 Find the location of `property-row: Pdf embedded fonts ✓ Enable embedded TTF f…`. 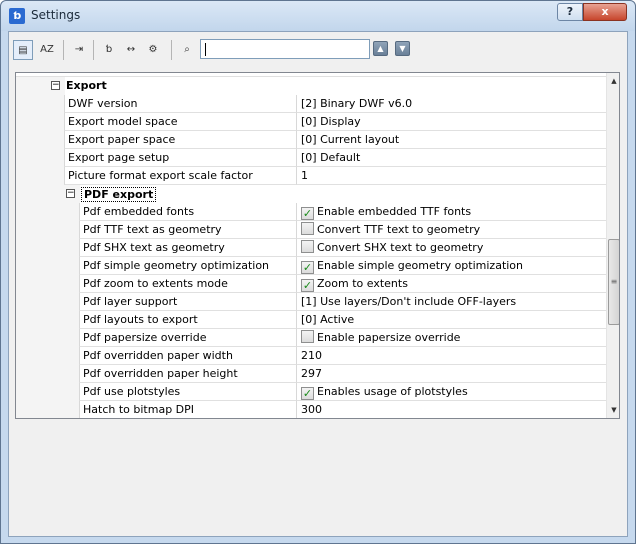

property-row: Pdf embedded fonts ✓ Enable embedded TTF f… is located at coordinates (311, 212).